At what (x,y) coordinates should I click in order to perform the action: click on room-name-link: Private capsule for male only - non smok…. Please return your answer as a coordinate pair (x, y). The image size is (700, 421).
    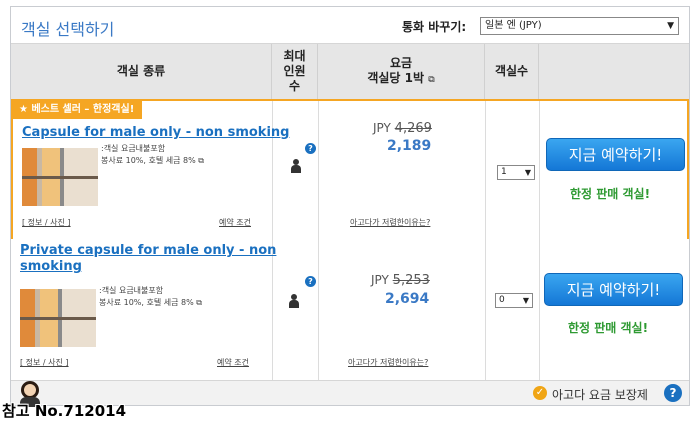
    Looking at the image, I should click on (148, 259).